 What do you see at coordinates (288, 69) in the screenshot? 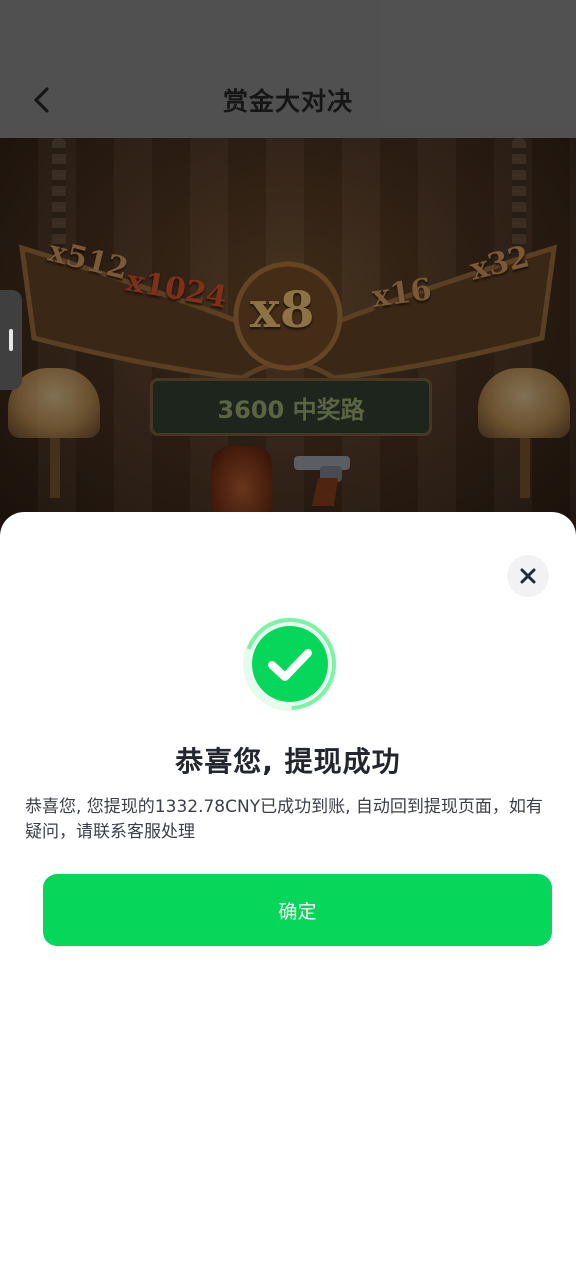
I see `app-header: 赏金大对决` at bounding box center [288, 69].